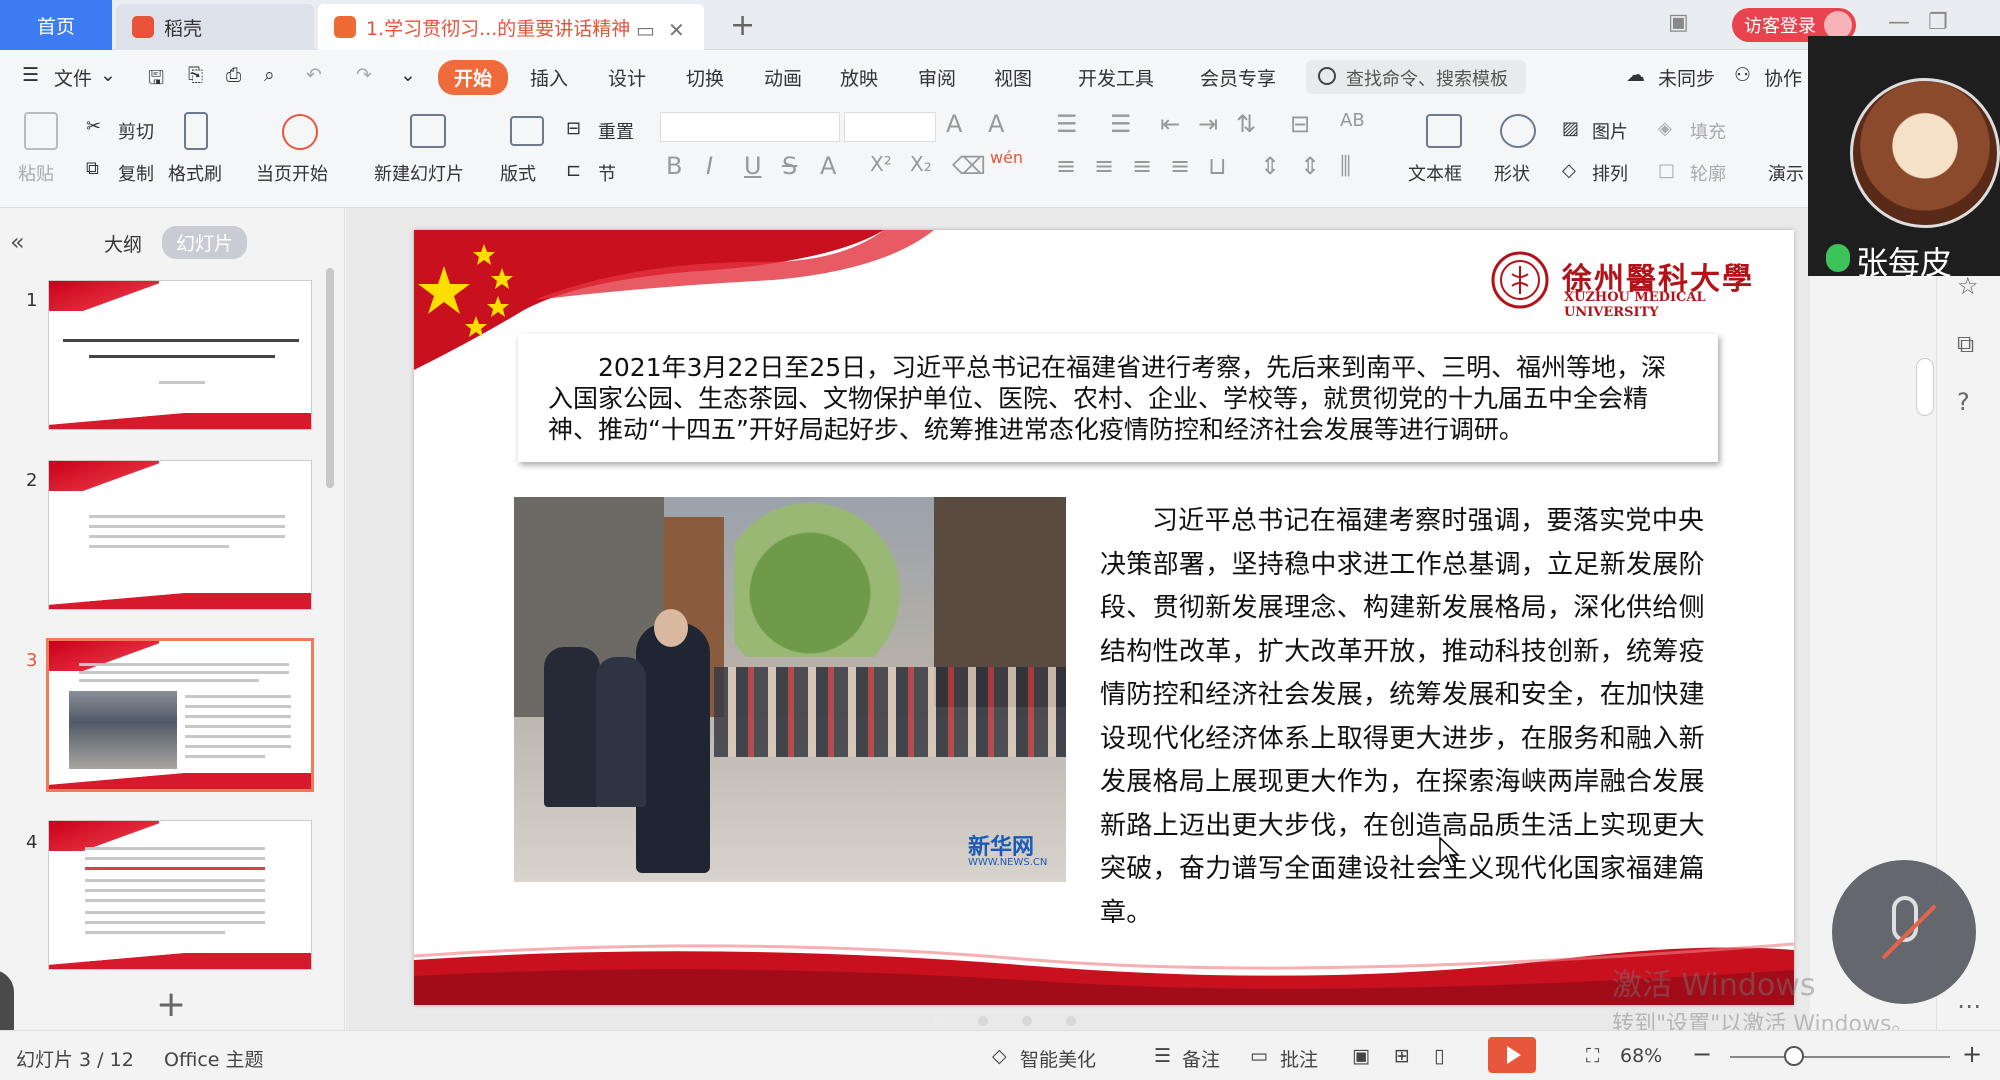 This screenshot has width=2000, height=1080. What do you see at coordinates (783, 77) in the screenshot?
I see `menu-animation: 动画` at bounding box center [783, 77].